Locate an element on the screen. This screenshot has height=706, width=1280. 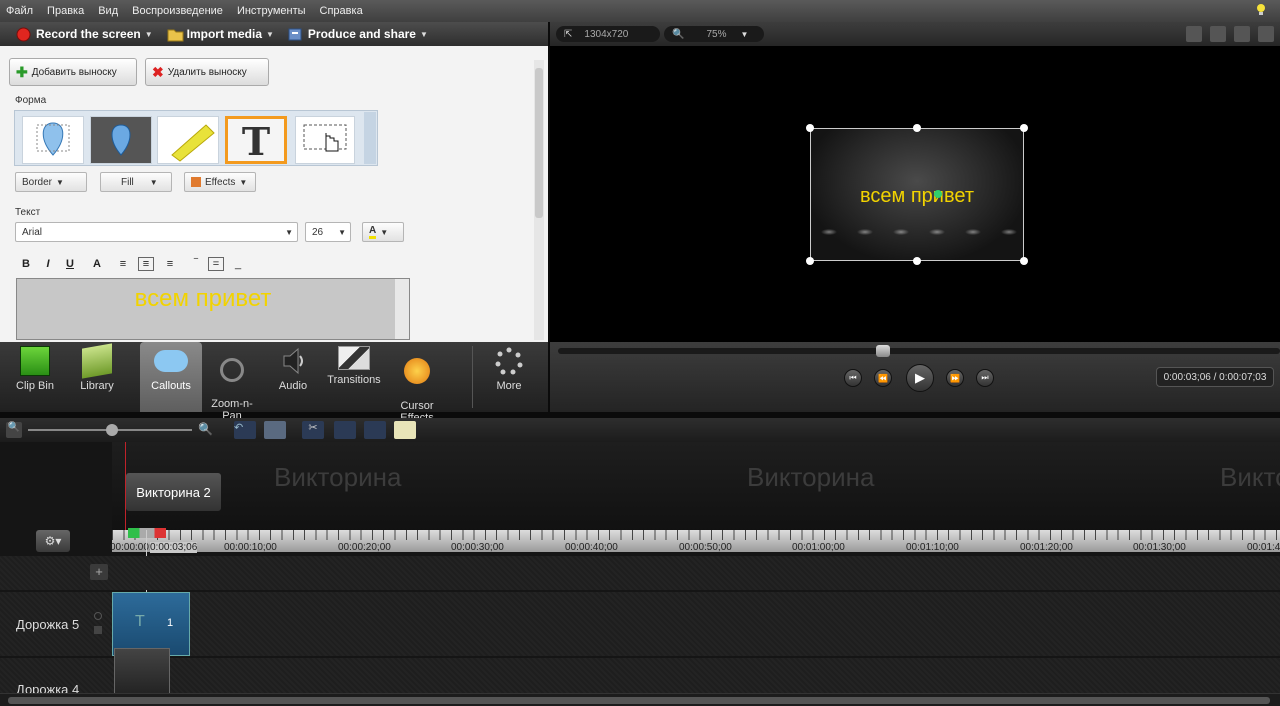
valign-bottom-icon: _ is located at coordinates (238, 264).